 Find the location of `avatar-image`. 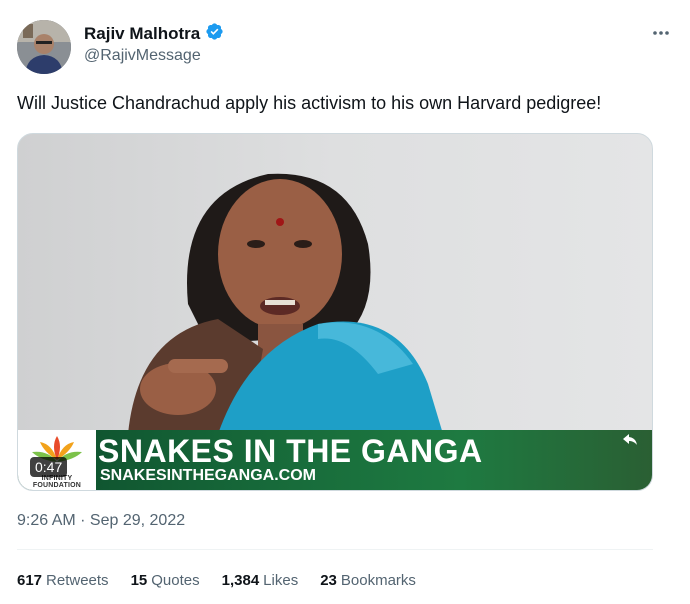

avatar-image is located at coordinates (44, 47).